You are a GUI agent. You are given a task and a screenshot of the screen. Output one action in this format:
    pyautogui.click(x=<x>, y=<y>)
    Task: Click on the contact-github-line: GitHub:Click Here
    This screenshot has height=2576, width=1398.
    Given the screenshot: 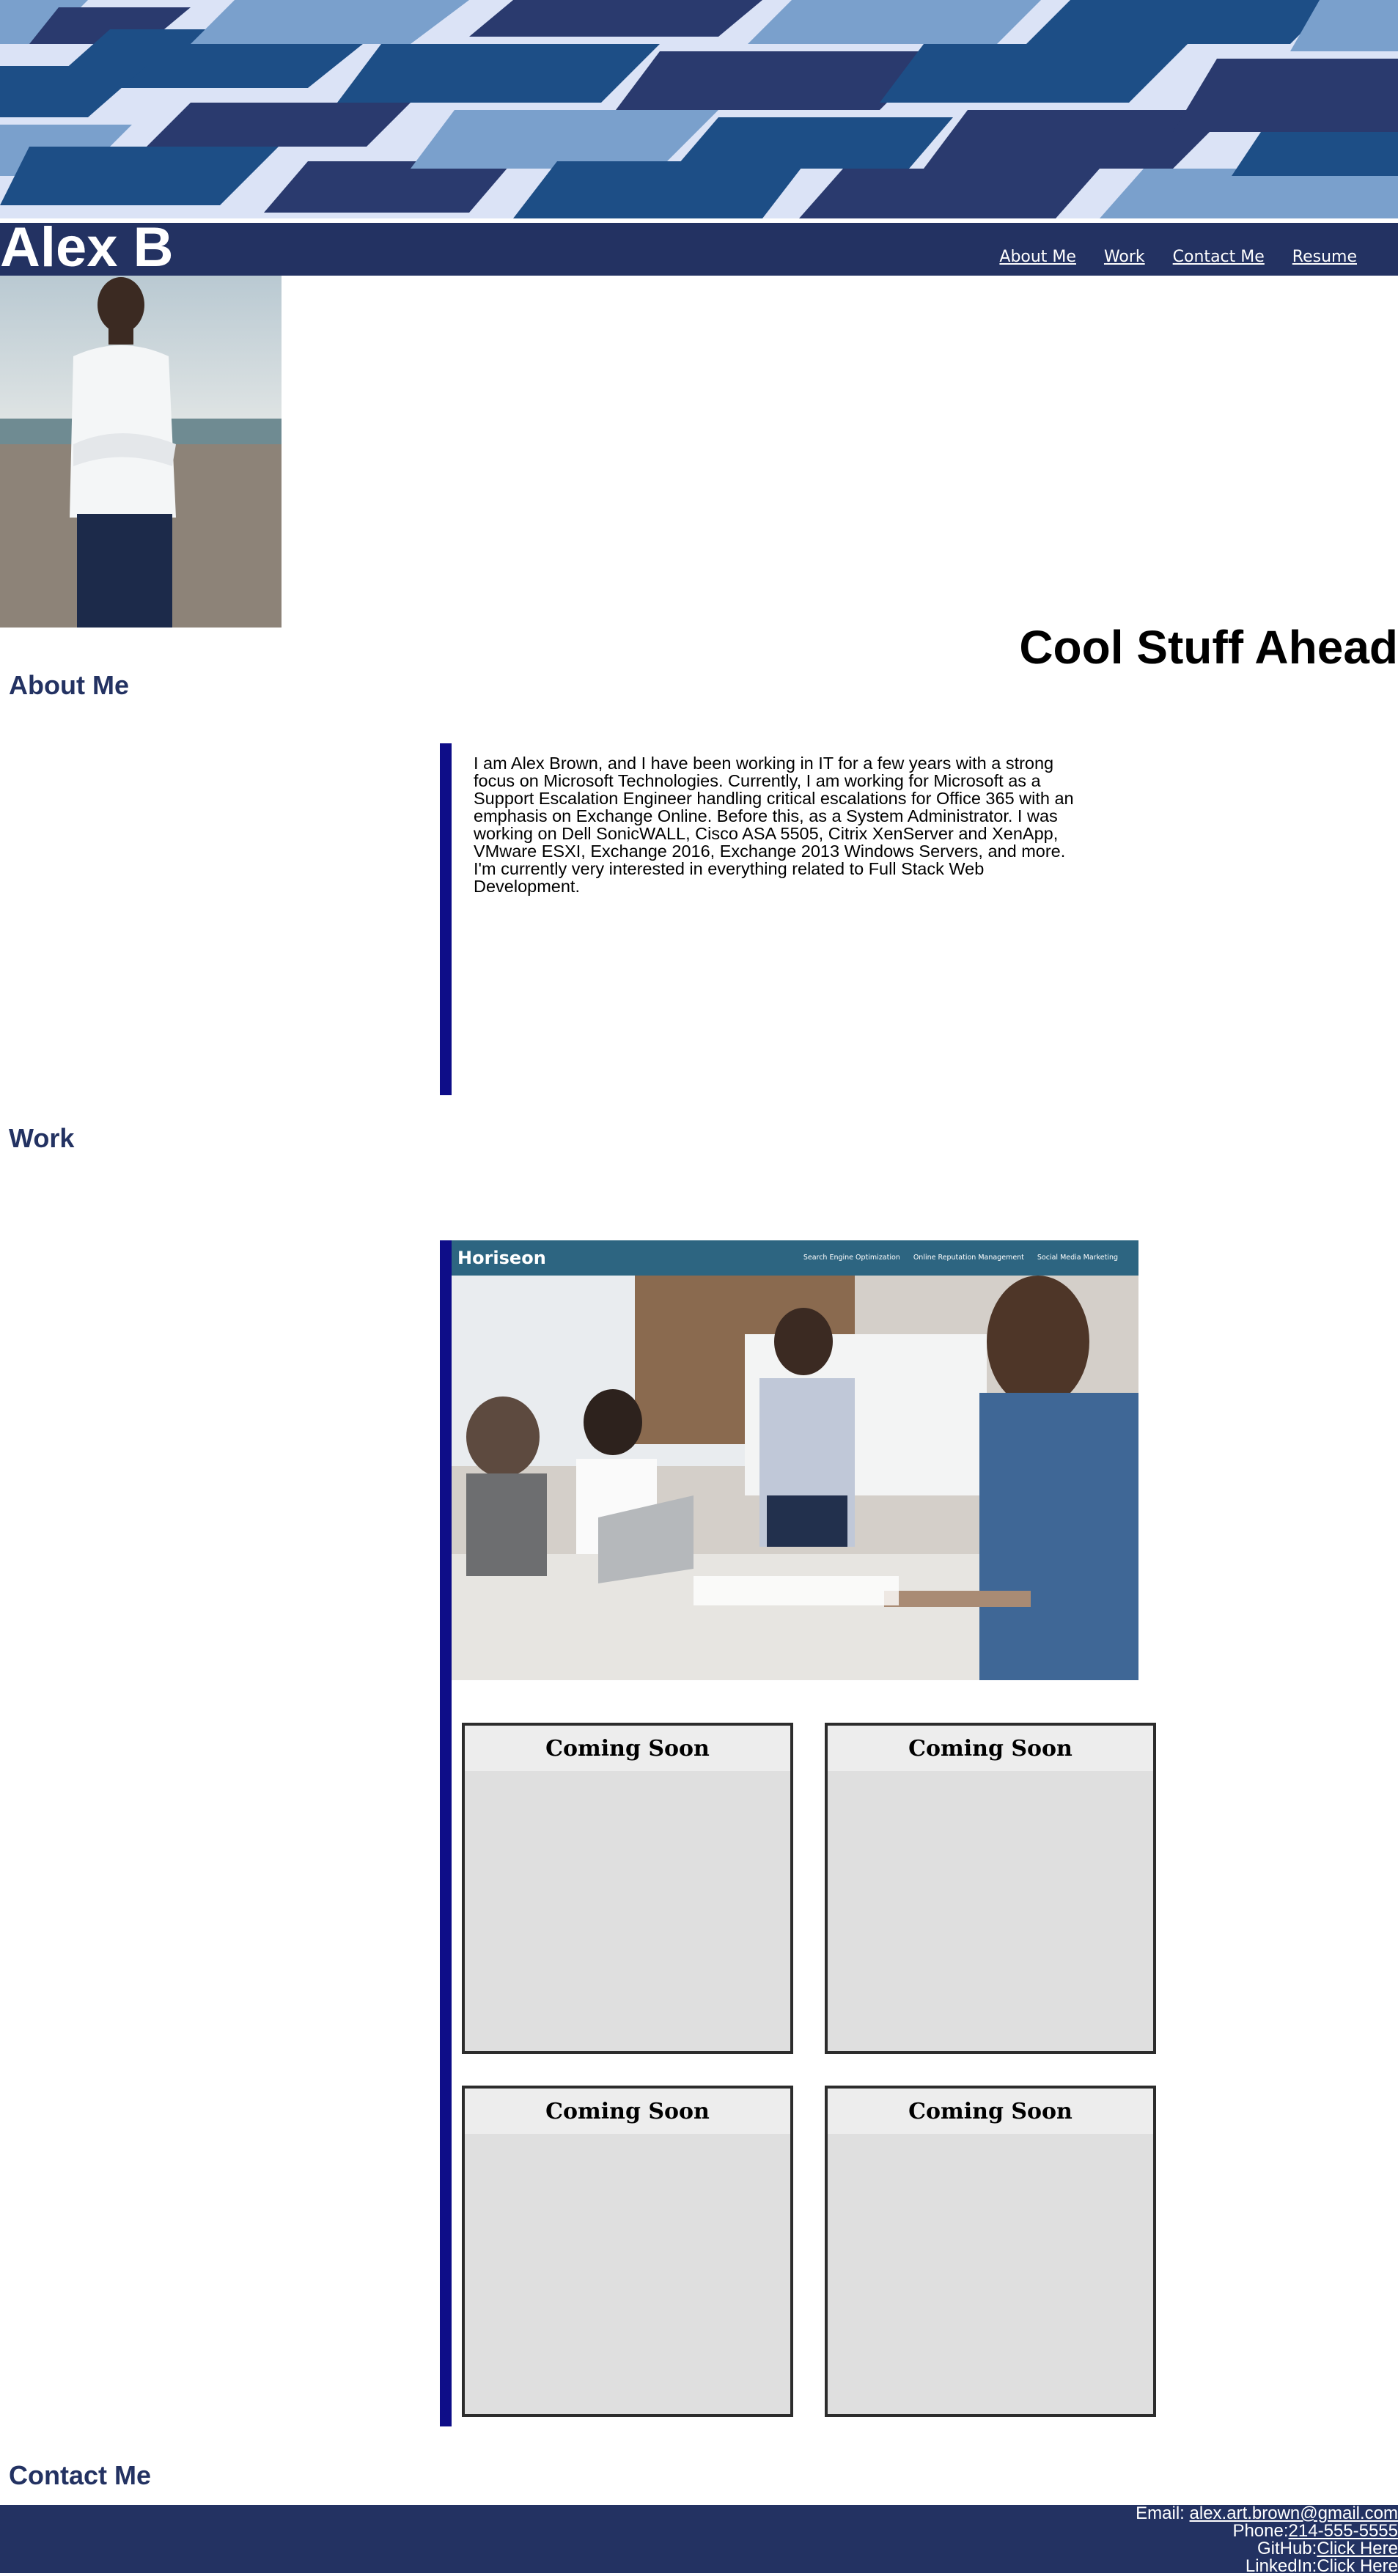 What is the action you would take?
    pyautogui.click(x=1267, y=2549)
    